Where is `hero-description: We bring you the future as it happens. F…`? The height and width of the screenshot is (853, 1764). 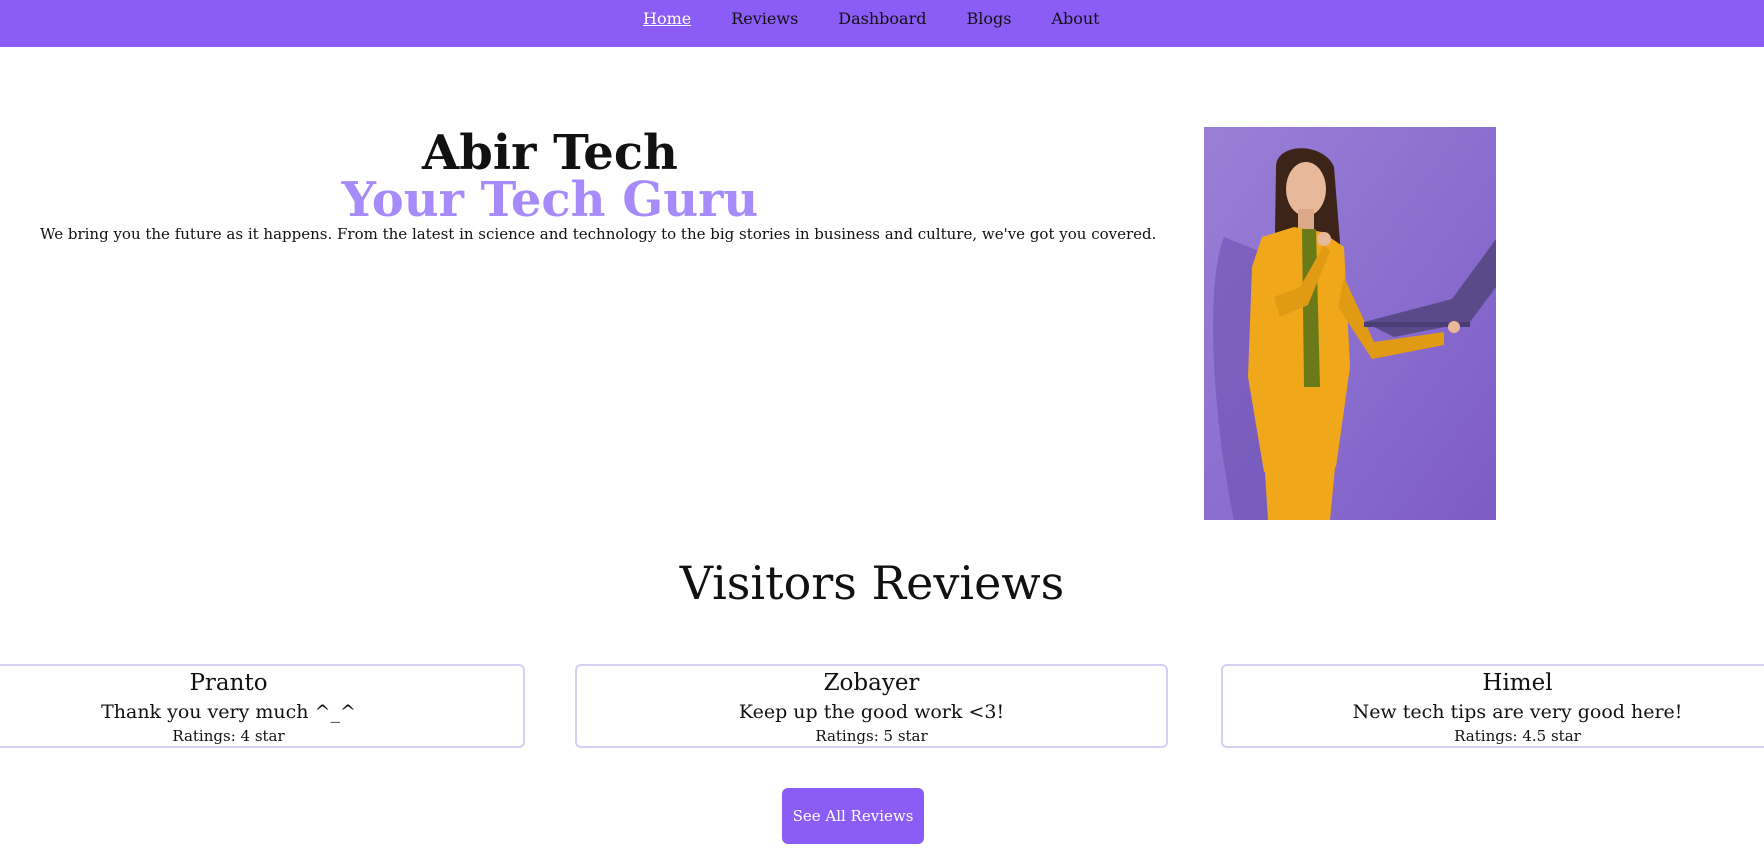
hero-description: We bring you the future as it happens. F… is located at coordinates (598, 234).